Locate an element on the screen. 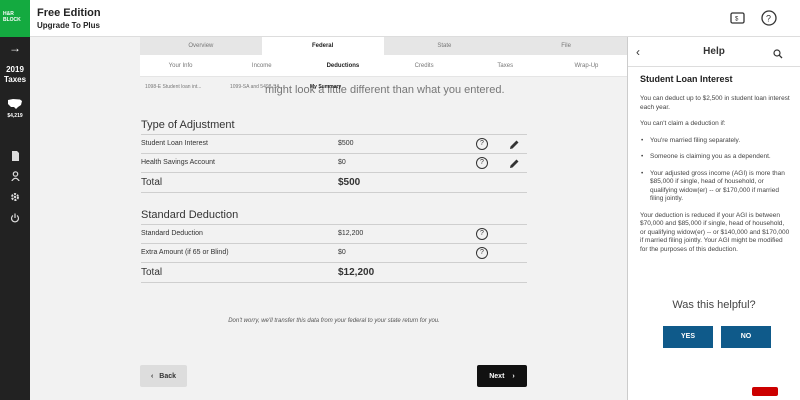 The height and width of the screenshot is (400, 800). row-label: Student Loan Interest is located at coordinates (174, 143).